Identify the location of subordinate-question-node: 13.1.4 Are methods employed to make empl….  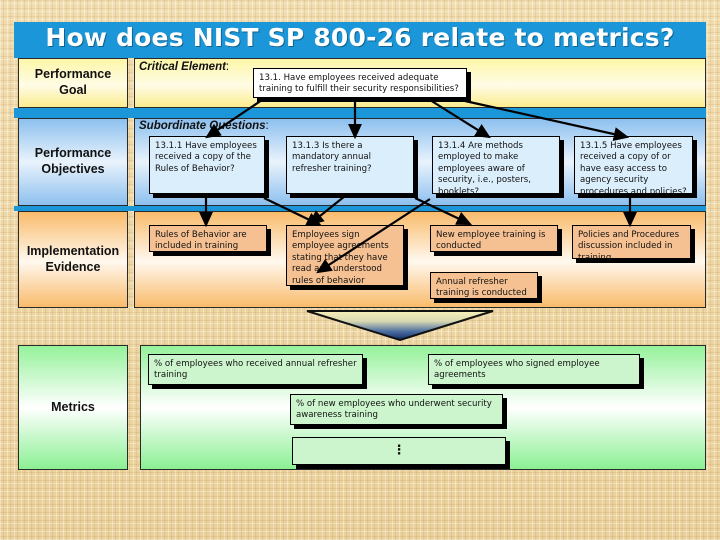
(496, 166).